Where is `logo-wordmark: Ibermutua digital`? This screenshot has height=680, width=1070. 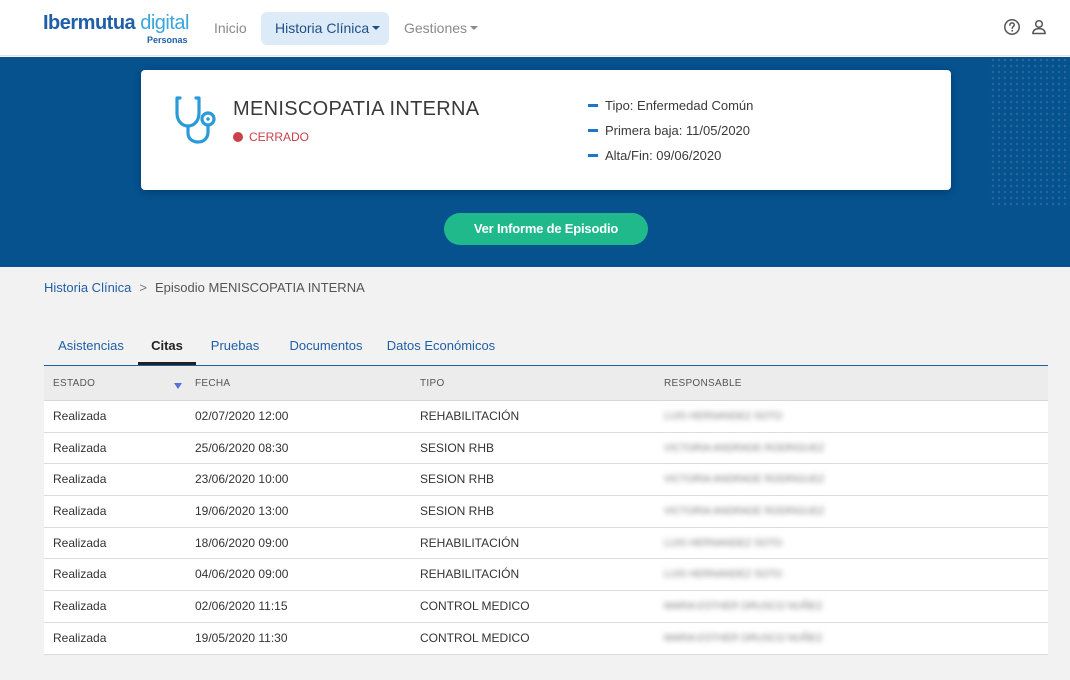 logo-wordmark: Ibermutua digital is located at coordinates (116, 23).